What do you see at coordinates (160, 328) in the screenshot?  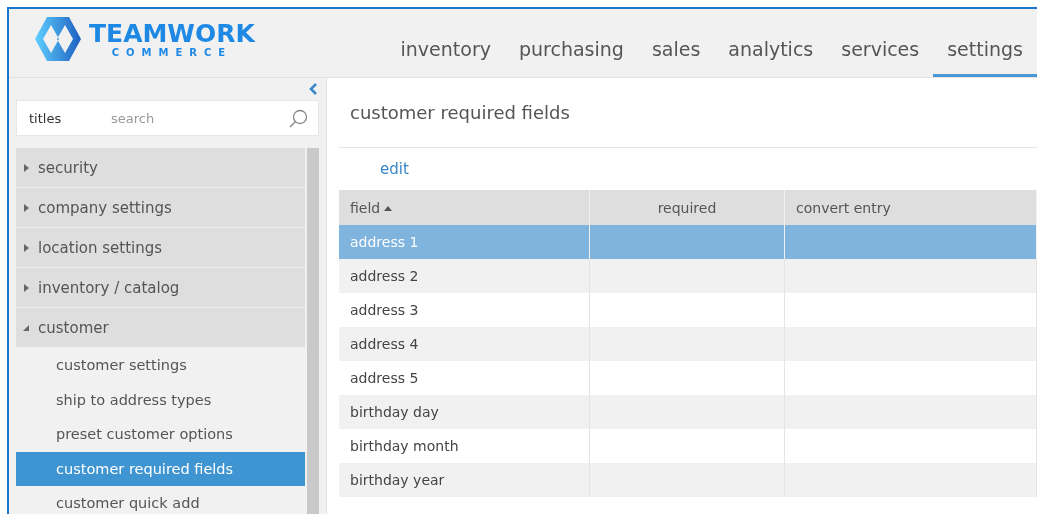 I see `tree-item: customer` at bounding box center [160, 328].